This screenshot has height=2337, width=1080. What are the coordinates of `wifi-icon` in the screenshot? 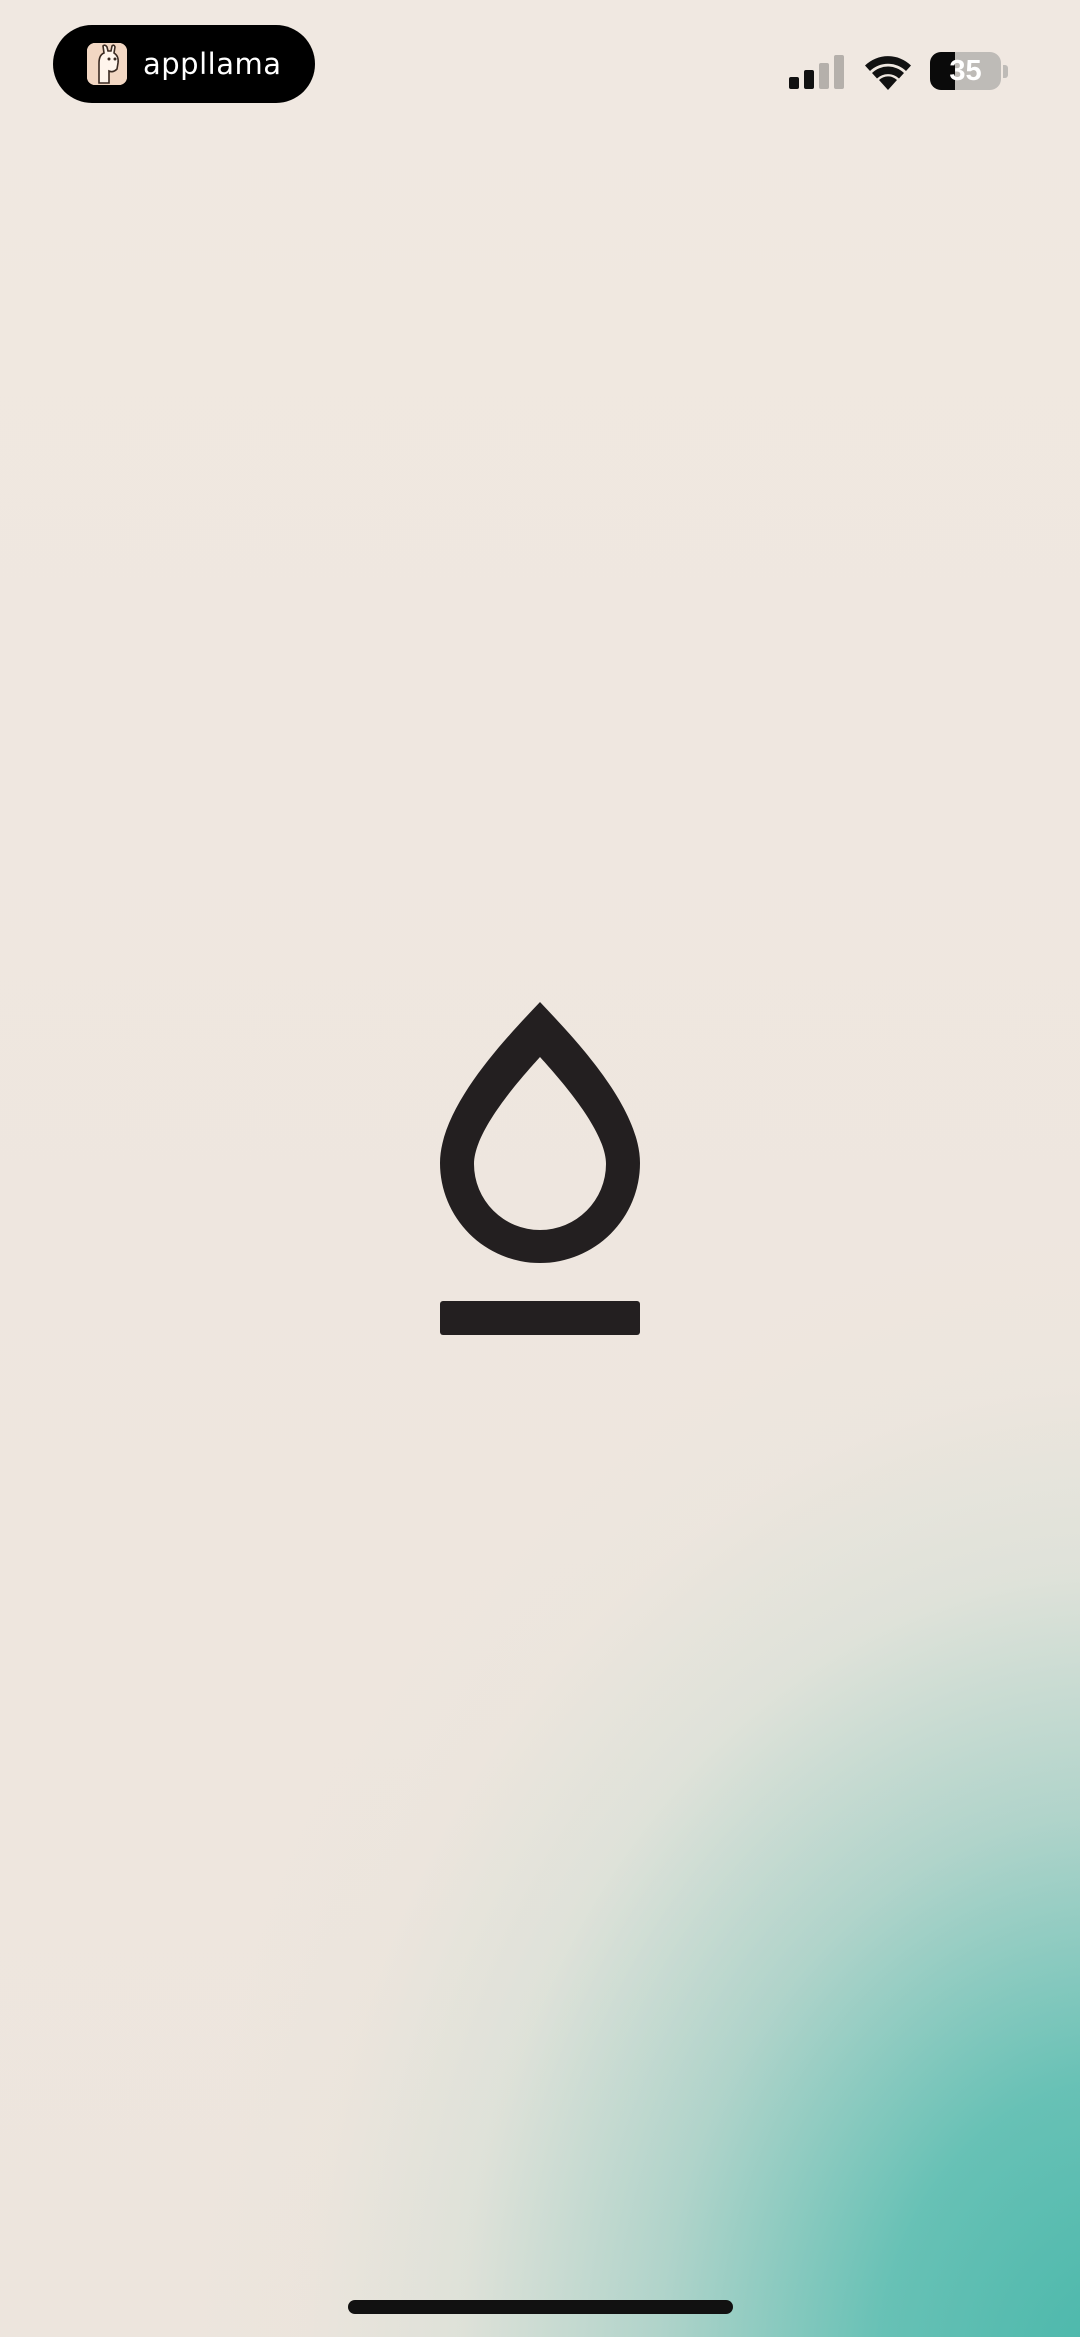 It's located at (888, 73).